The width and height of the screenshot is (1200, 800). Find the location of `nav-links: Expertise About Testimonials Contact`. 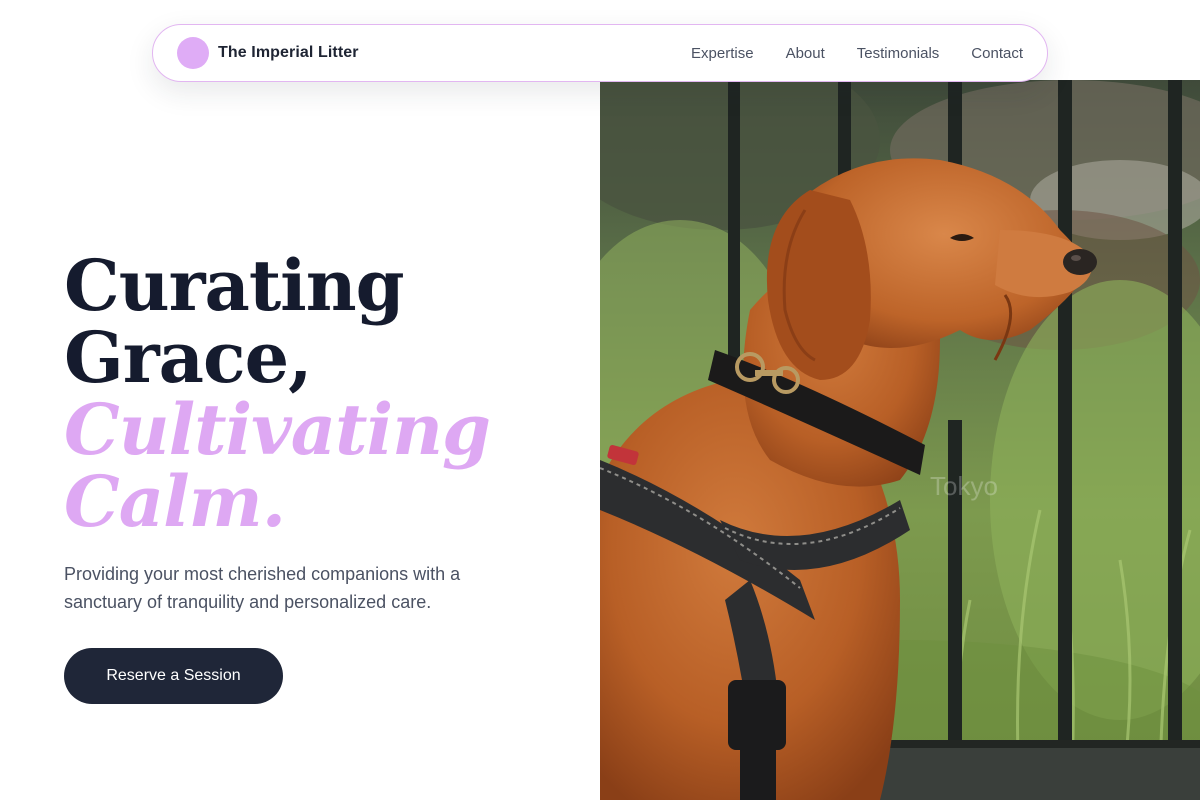

nav-links: Expertise About Testimonials Contact is located at coordinates (857, 53).